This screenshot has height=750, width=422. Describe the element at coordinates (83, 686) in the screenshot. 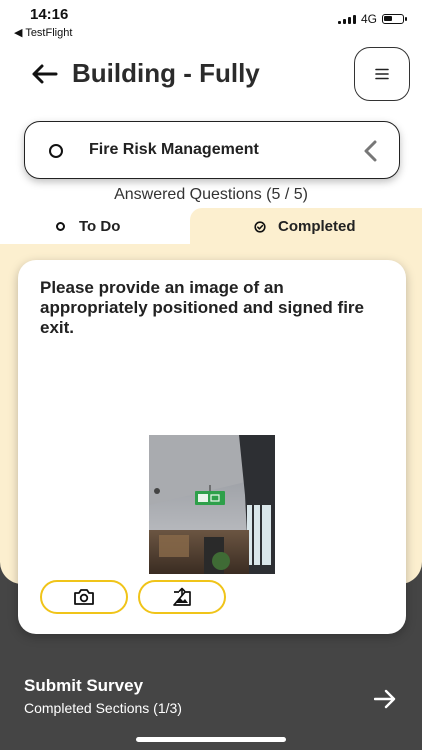

I see `submit-survey-label: Submit Survey` at that location.